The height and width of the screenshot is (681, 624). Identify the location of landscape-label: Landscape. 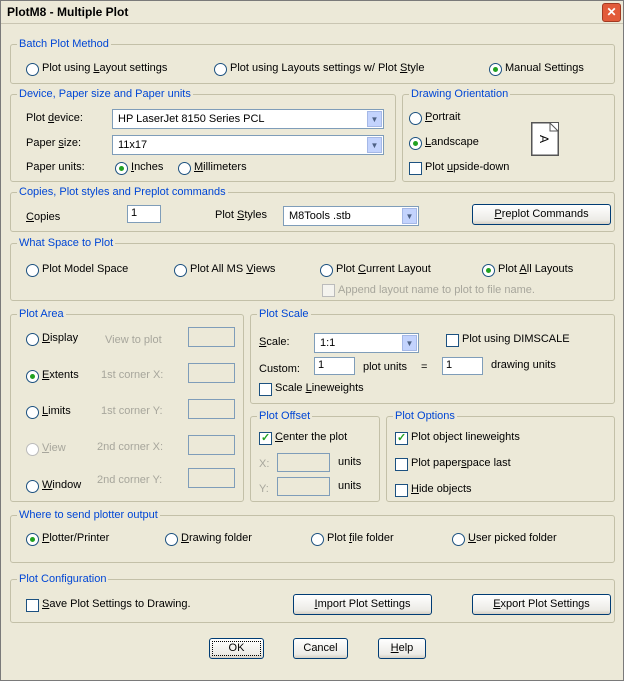
(452, 142).